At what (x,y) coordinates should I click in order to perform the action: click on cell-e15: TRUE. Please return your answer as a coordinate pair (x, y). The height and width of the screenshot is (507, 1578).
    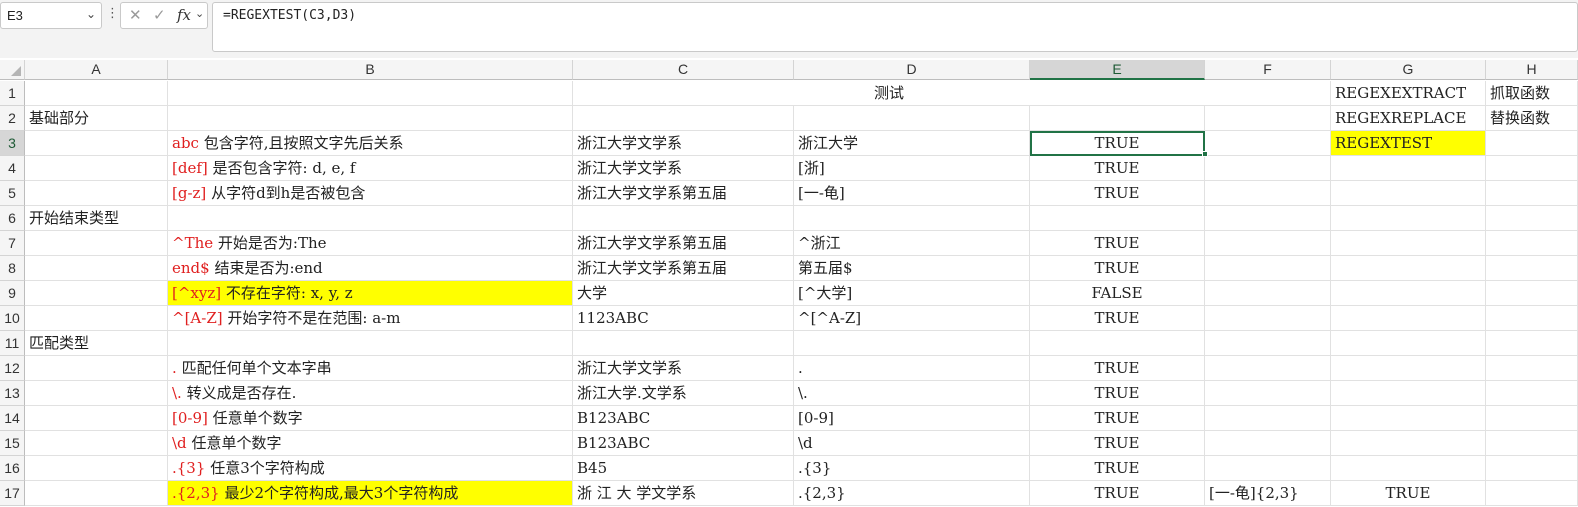
    Looking at the image, I should click on (1117, 443).